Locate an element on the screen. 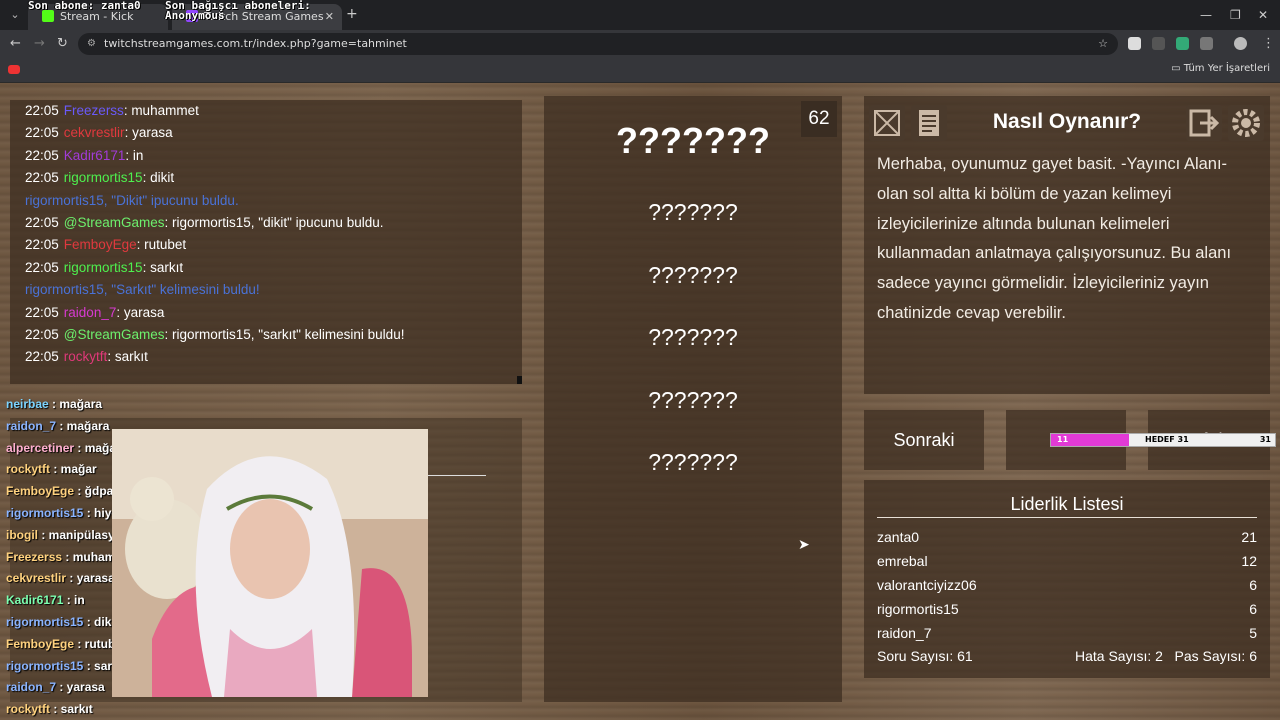 The height and width of the screenshot is (720, 1280). webcam-feed is located at coordinates (270, 563).